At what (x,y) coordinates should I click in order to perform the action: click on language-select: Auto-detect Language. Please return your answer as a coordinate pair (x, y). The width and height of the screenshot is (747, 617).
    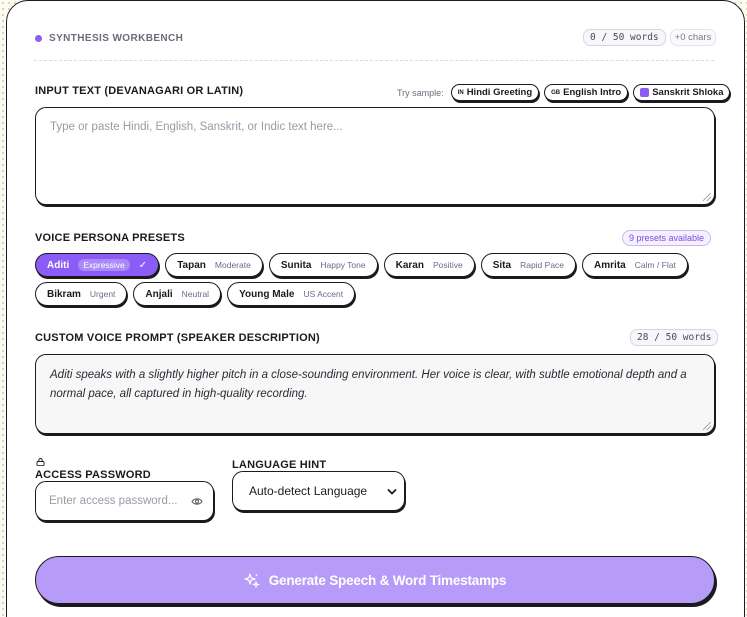
    Looking at the image, I should click on (318, 491).